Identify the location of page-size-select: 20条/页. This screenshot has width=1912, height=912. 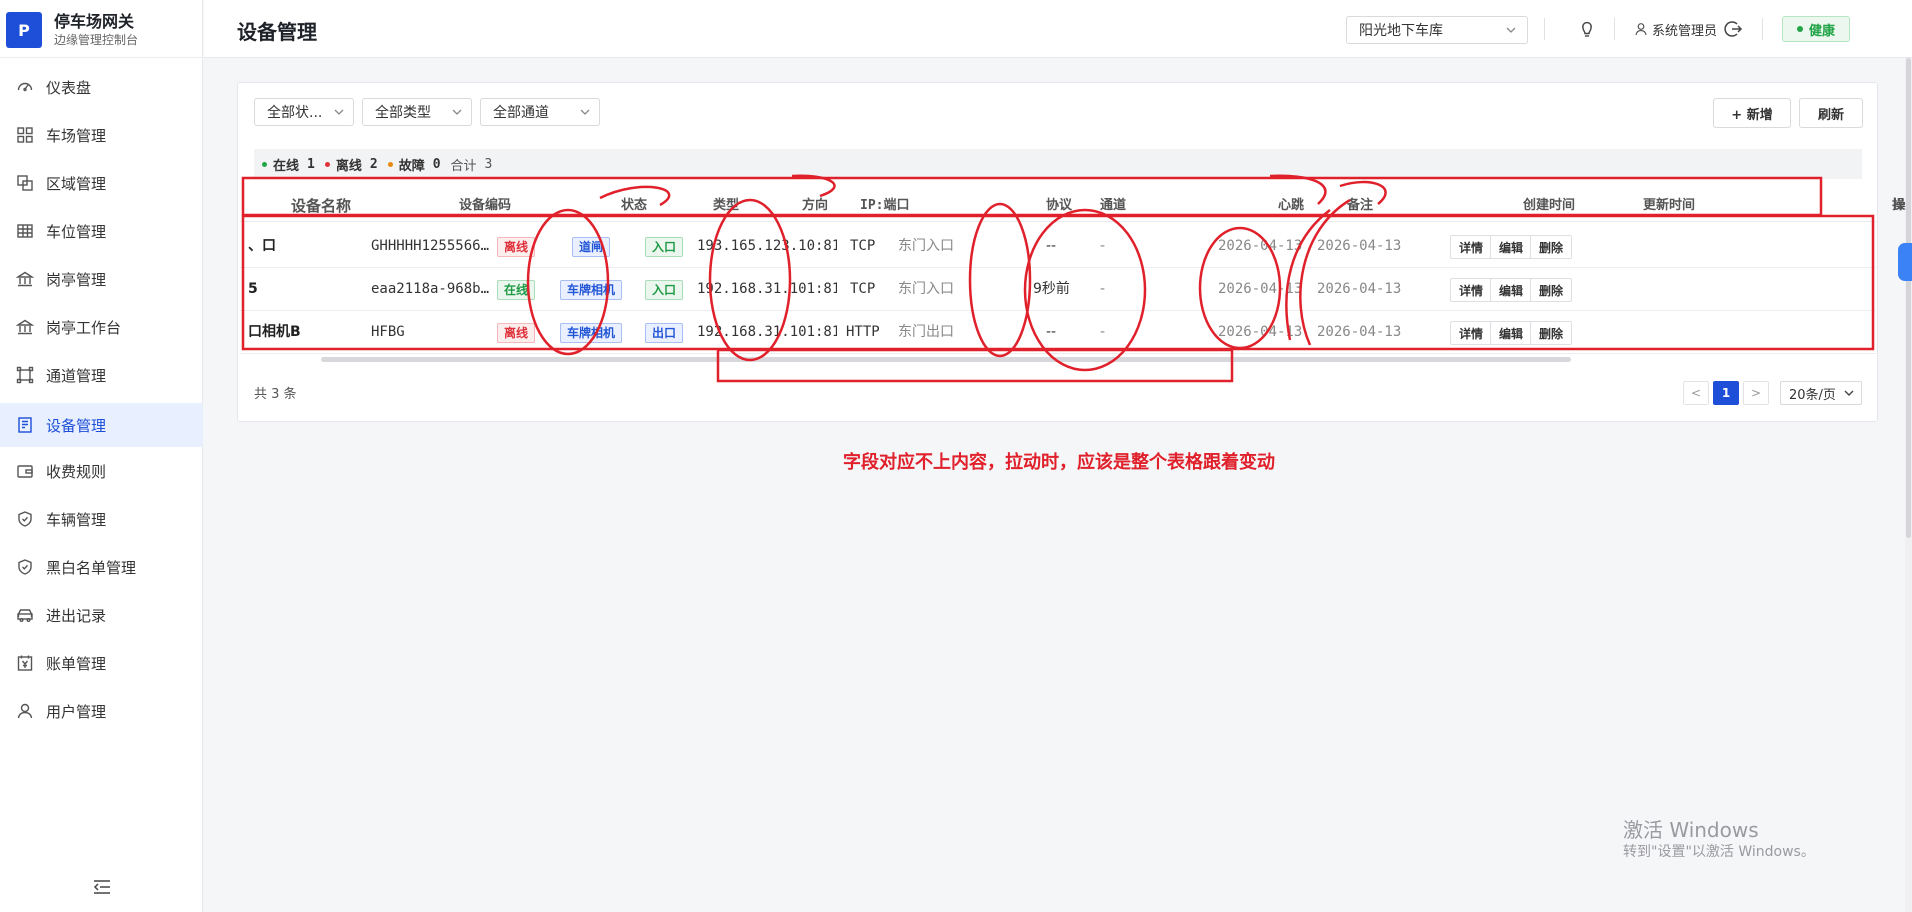
(1821, 393).